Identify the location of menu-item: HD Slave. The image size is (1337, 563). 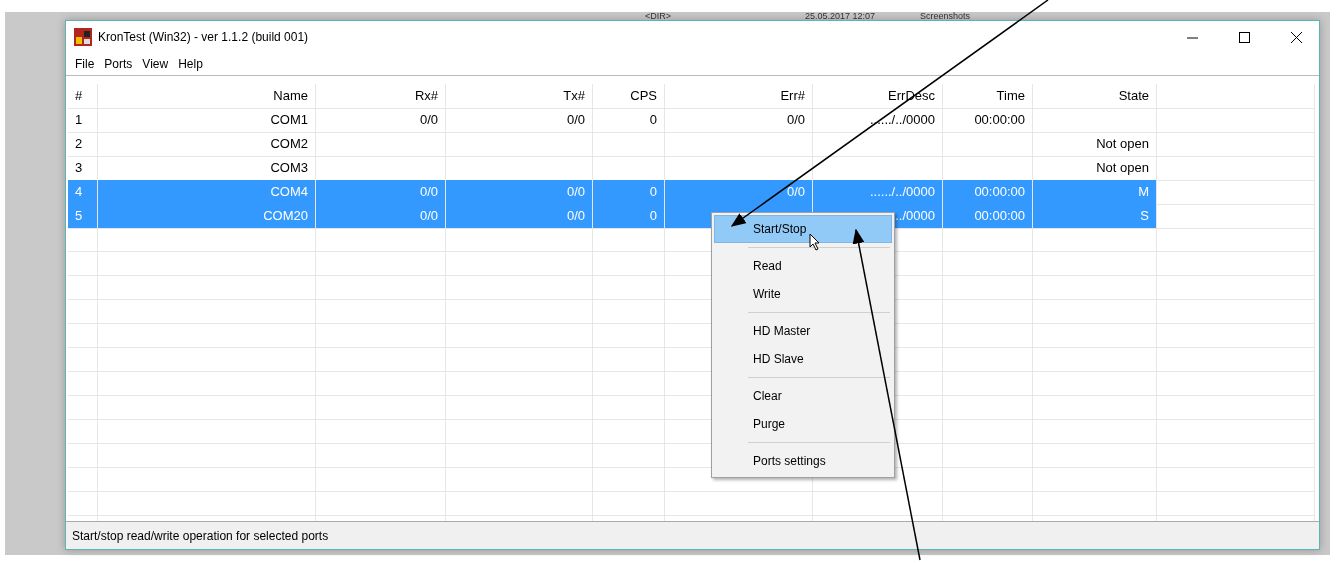
(803, 359).